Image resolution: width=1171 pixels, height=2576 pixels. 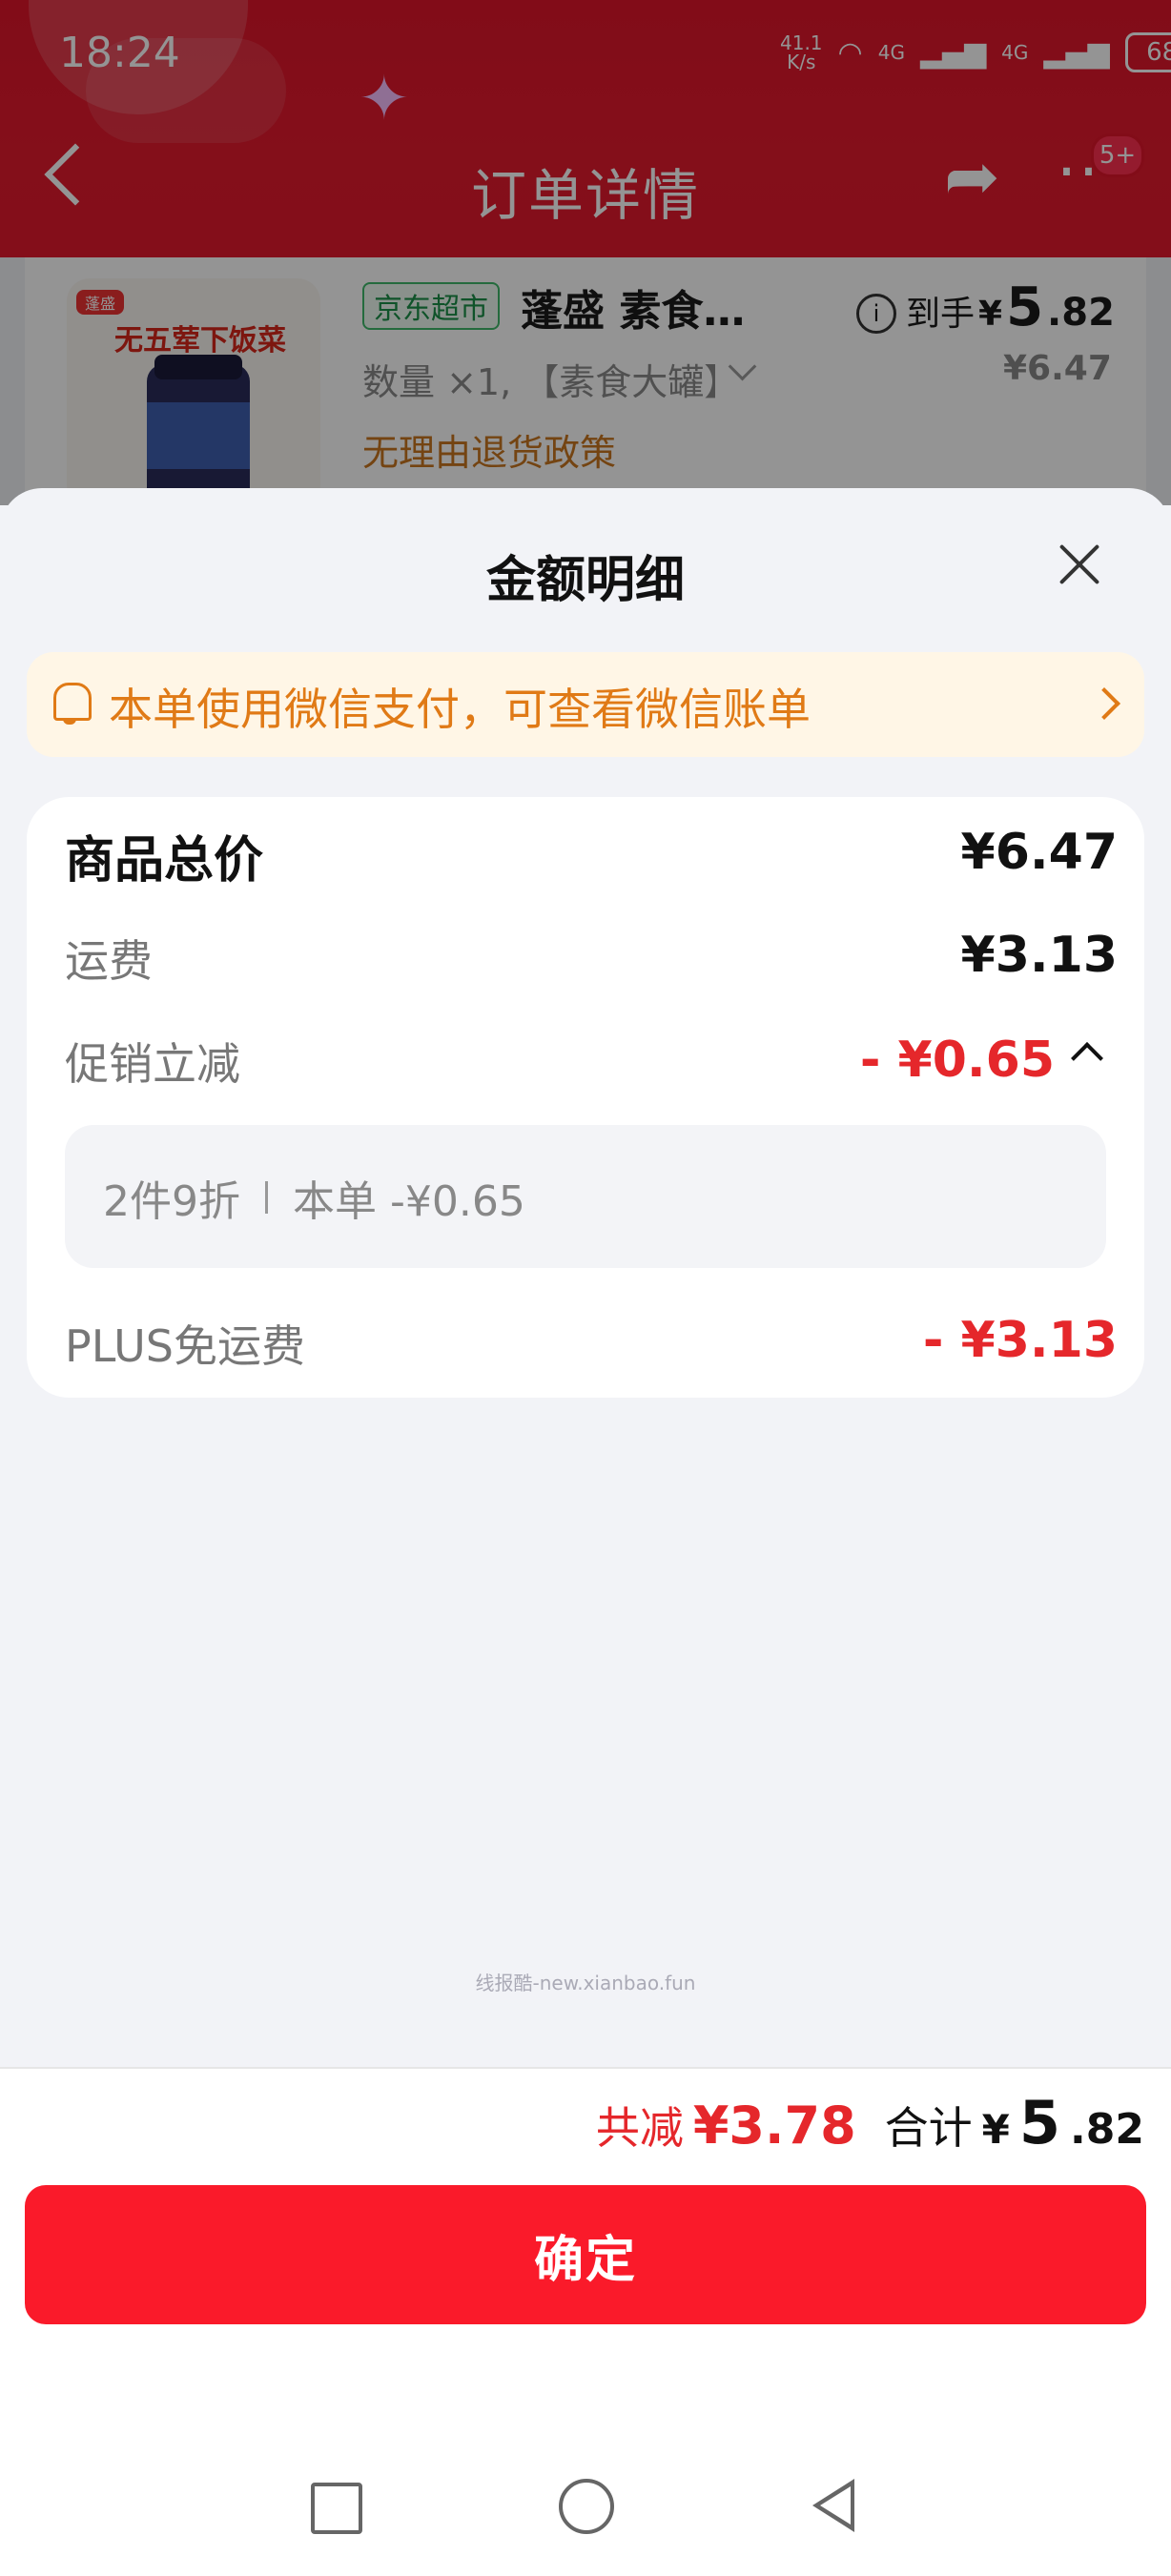 What do you see at coordinates (109, 961) in the screenshot?
I see `shipping-label: 运费` at bounding box center [109, 961].